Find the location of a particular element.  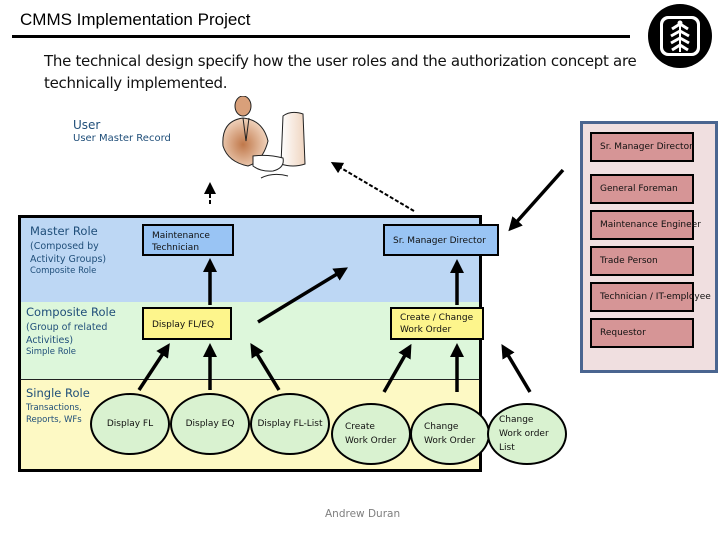

arrow-display-fl-list-to-display-fleq is located at coordinates (265, 367).